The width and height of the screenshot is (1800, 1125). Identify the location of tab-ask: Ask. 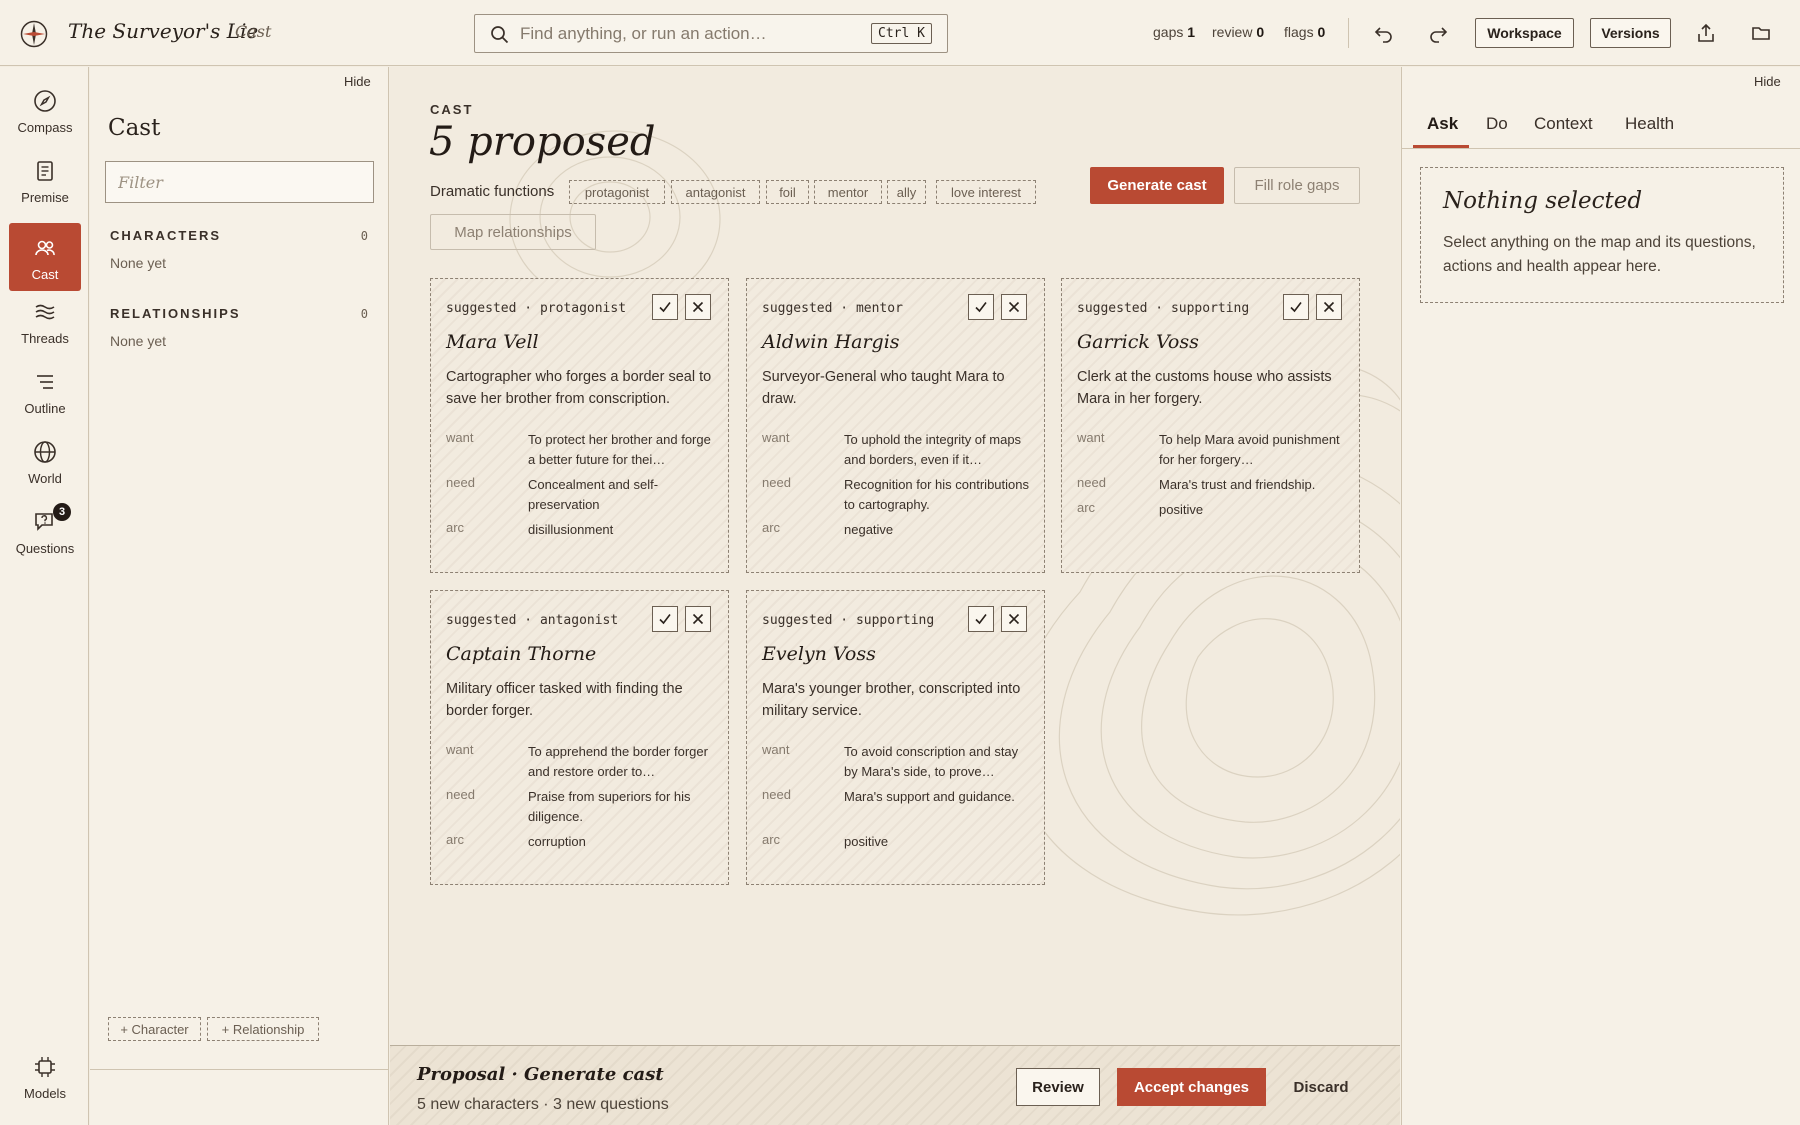
(1442, 124).